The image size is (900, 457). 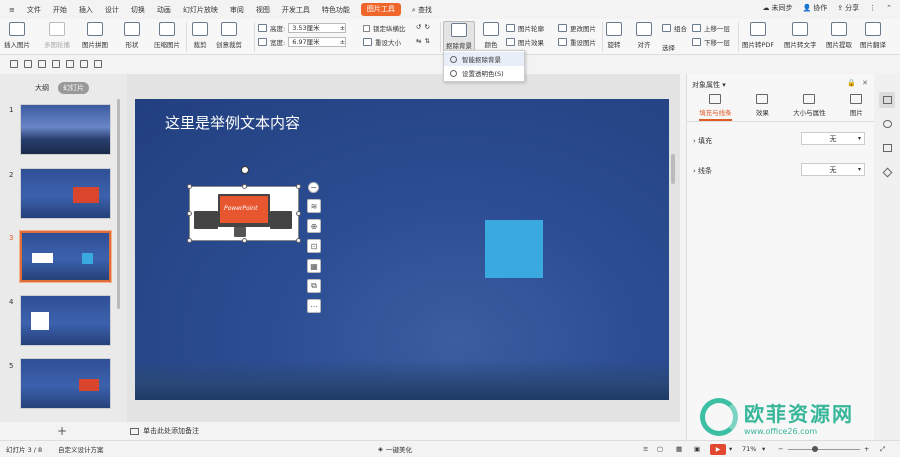 What do you see at coordinates (229, 35) in the screenshot?
I see `creative-crop-button: 创意裁剪` at bounding box center [229, 35].